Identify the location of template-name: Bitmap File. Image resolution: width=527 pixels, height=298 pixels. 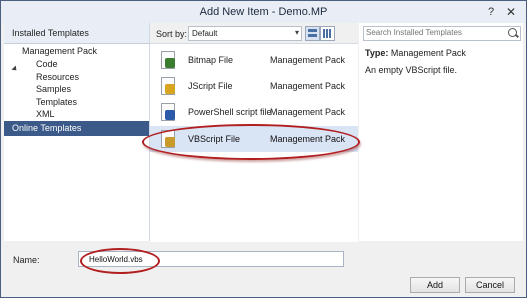
(211, 60).